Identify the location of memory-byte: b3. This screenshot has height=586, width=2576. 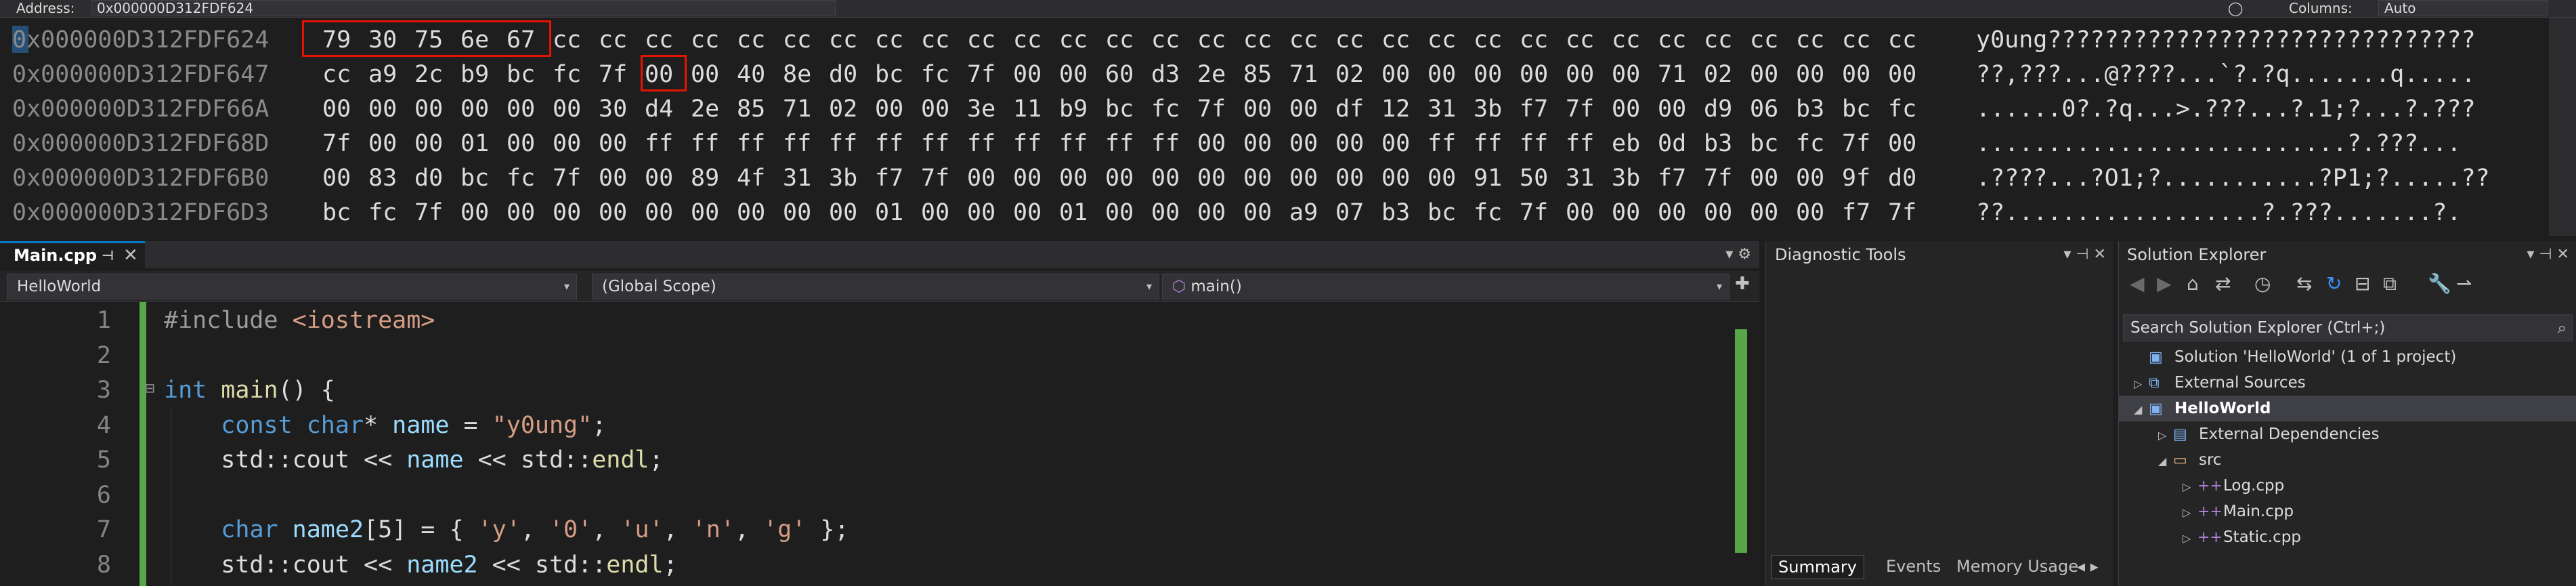
(1404, 213).